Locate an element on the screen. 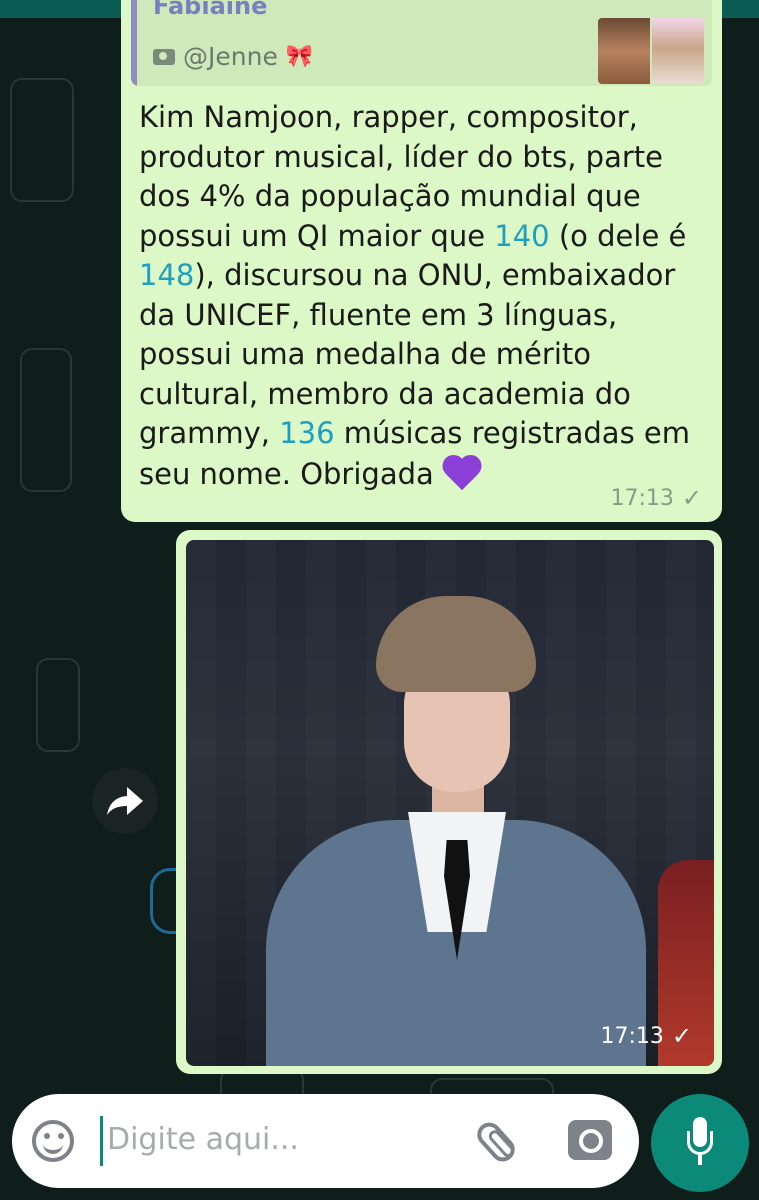 The width and height of the screenshot is (759, 1200). image-meta: 17:13 ✓ is located at coordinates (646, 1036).